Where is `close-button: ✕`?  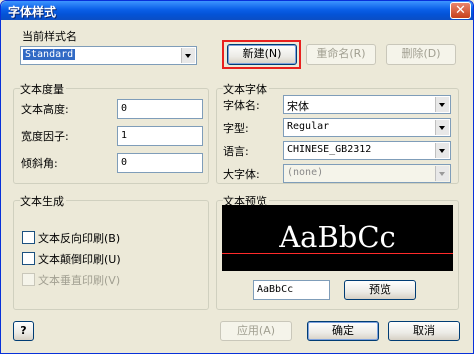 close-button: ✕ is located at coordinates (460, 10).